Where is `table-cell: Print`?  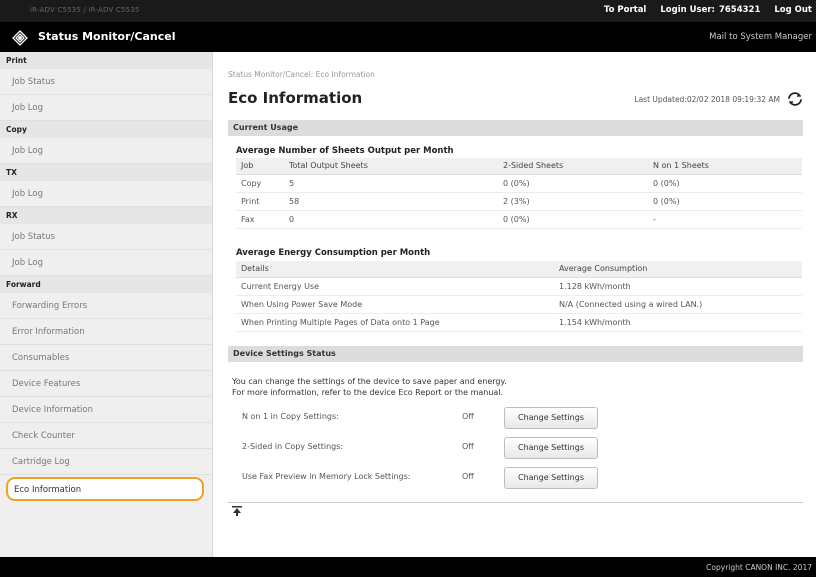
table-cell: Print is located at coordinates (260, 201).